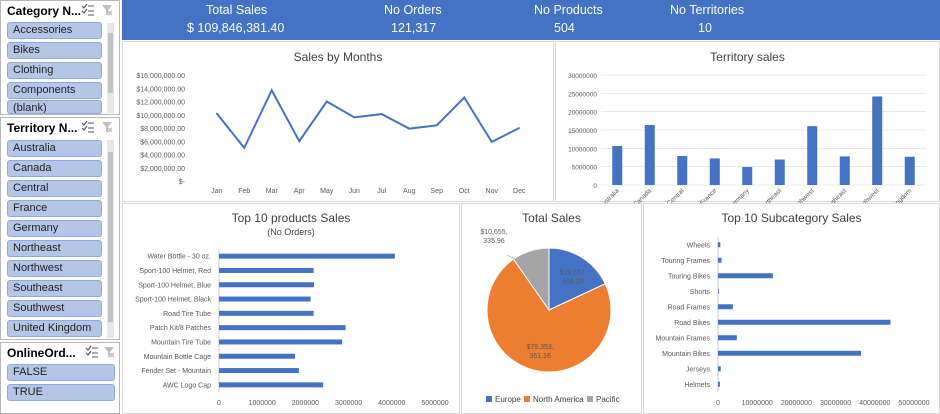 The width and height of the screenshot is (940, 414). Describe the element at coordinates (608, 399) in the screenshot. I see `legend-label: Pacific` at that location.